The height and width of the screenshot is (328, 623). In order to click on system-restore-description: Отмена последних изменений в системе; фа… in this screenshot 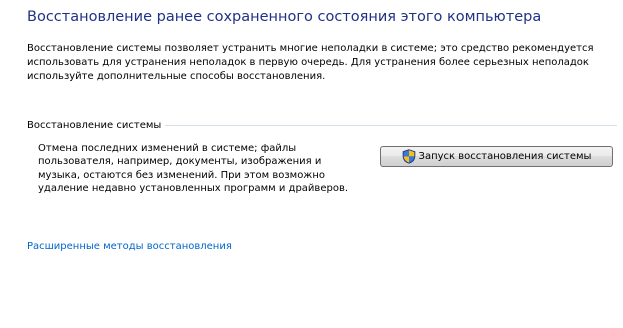, I will do `click(193, 169)`.